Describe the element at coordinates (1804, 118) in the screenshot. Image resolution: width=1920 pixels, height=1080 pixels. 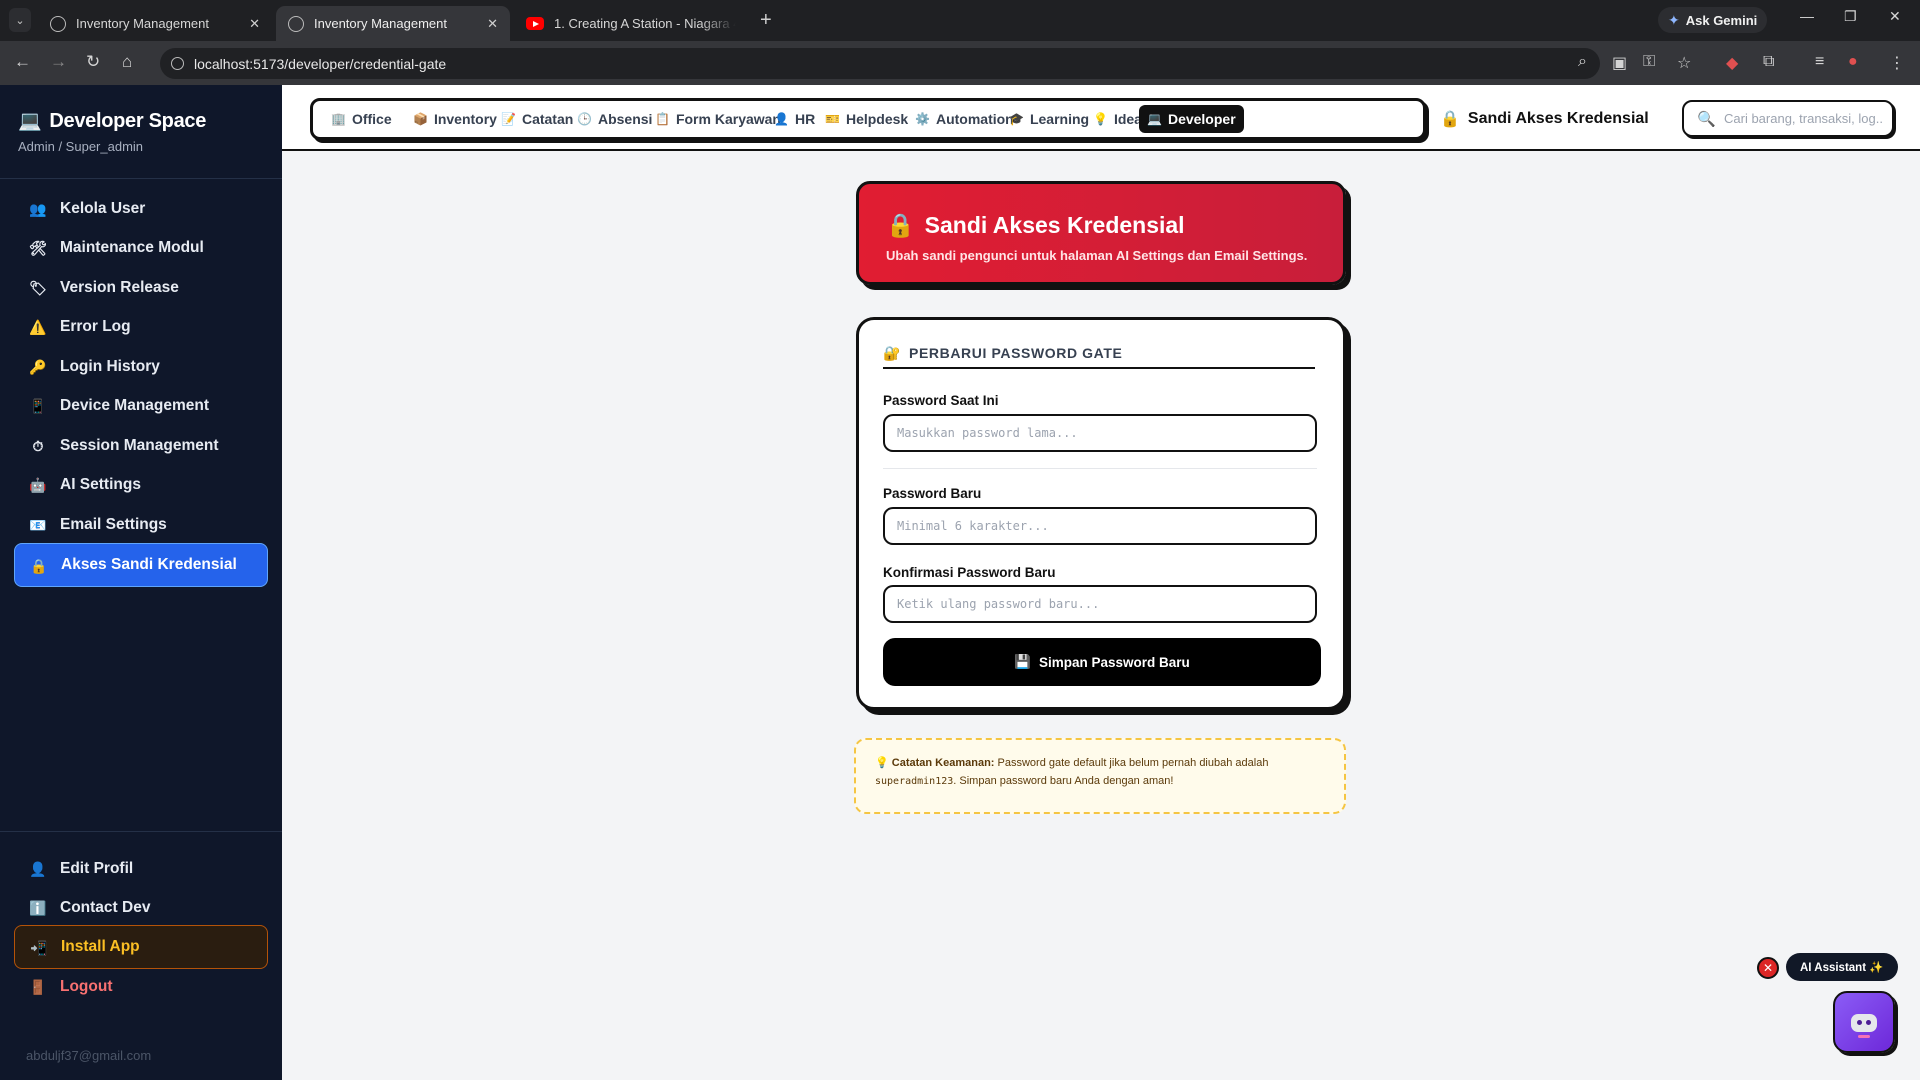
I see `search-input` at that location.